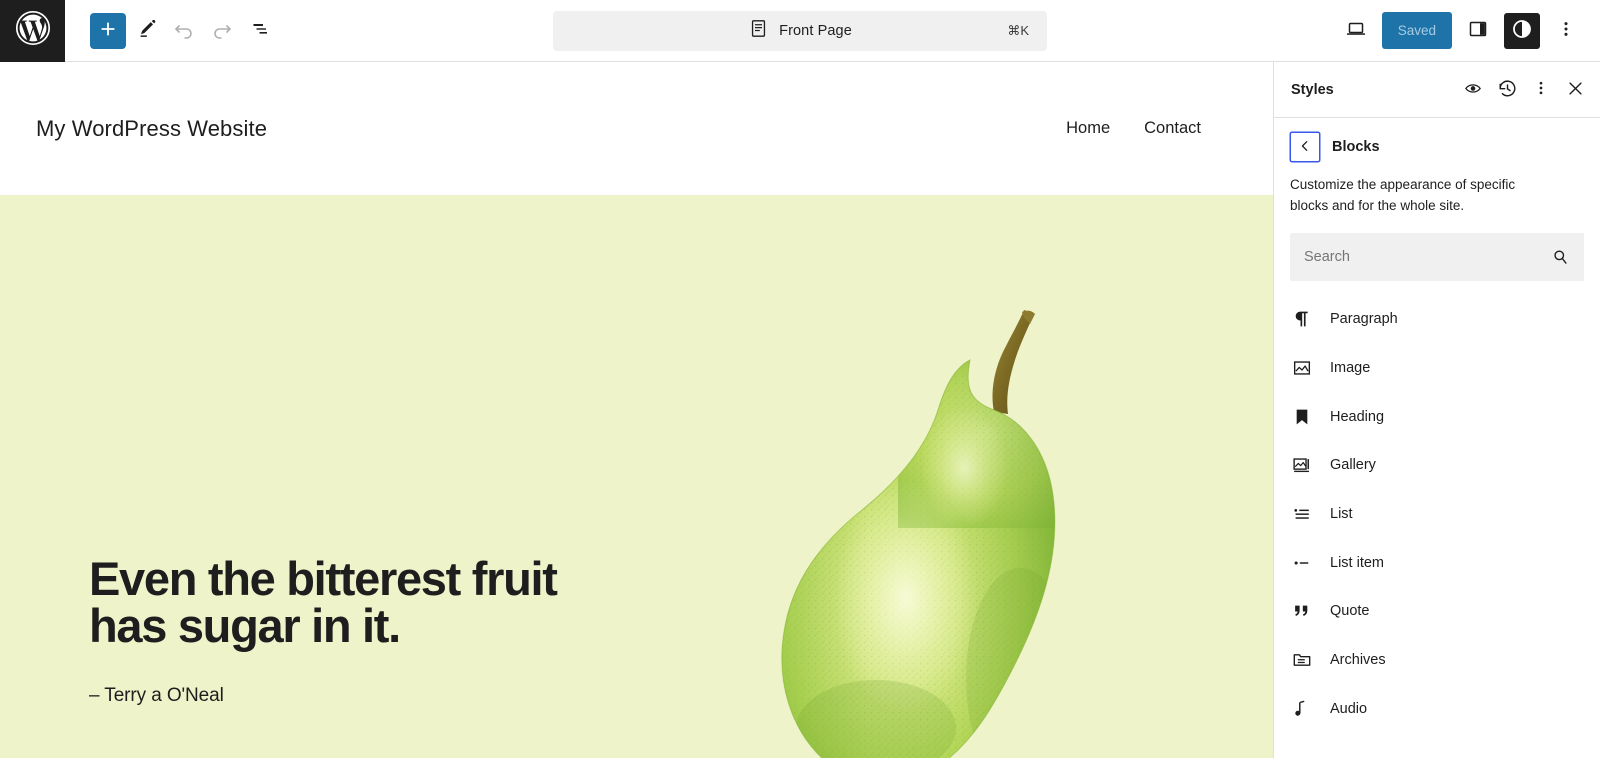 The image size is (1600, 758). I want to click on redo-button, so click(222, 31).